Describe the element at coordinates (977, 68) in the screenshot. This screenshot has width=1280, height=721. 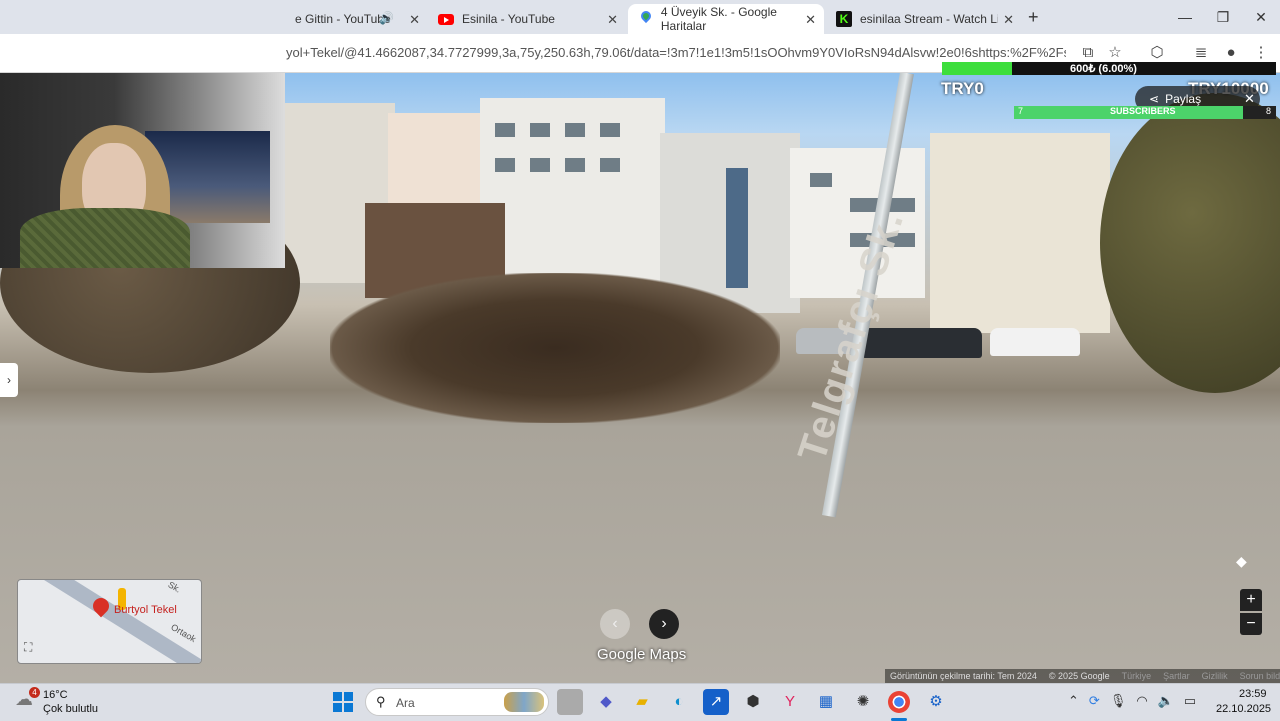
I see `donation-goal-fill` at that location.